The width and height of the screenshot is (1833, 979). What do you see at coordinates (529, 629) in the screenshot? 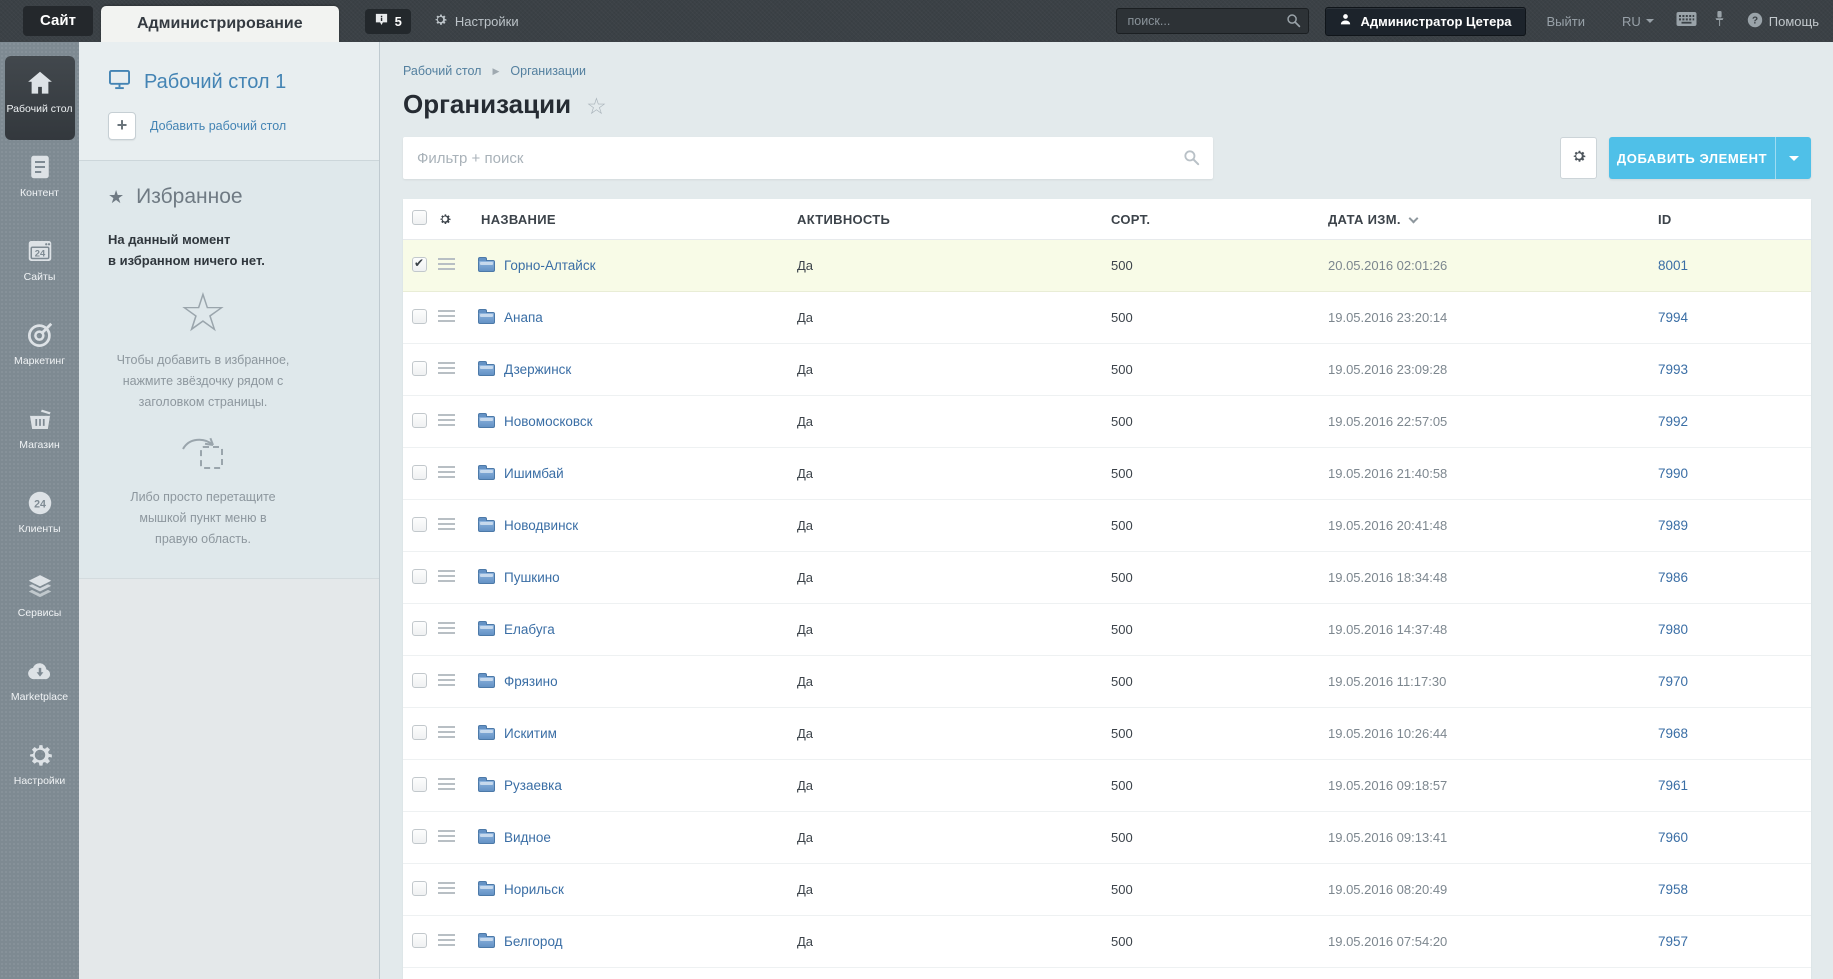
I see `row-name-link: Елабуга` at bounding box center [529, 629].